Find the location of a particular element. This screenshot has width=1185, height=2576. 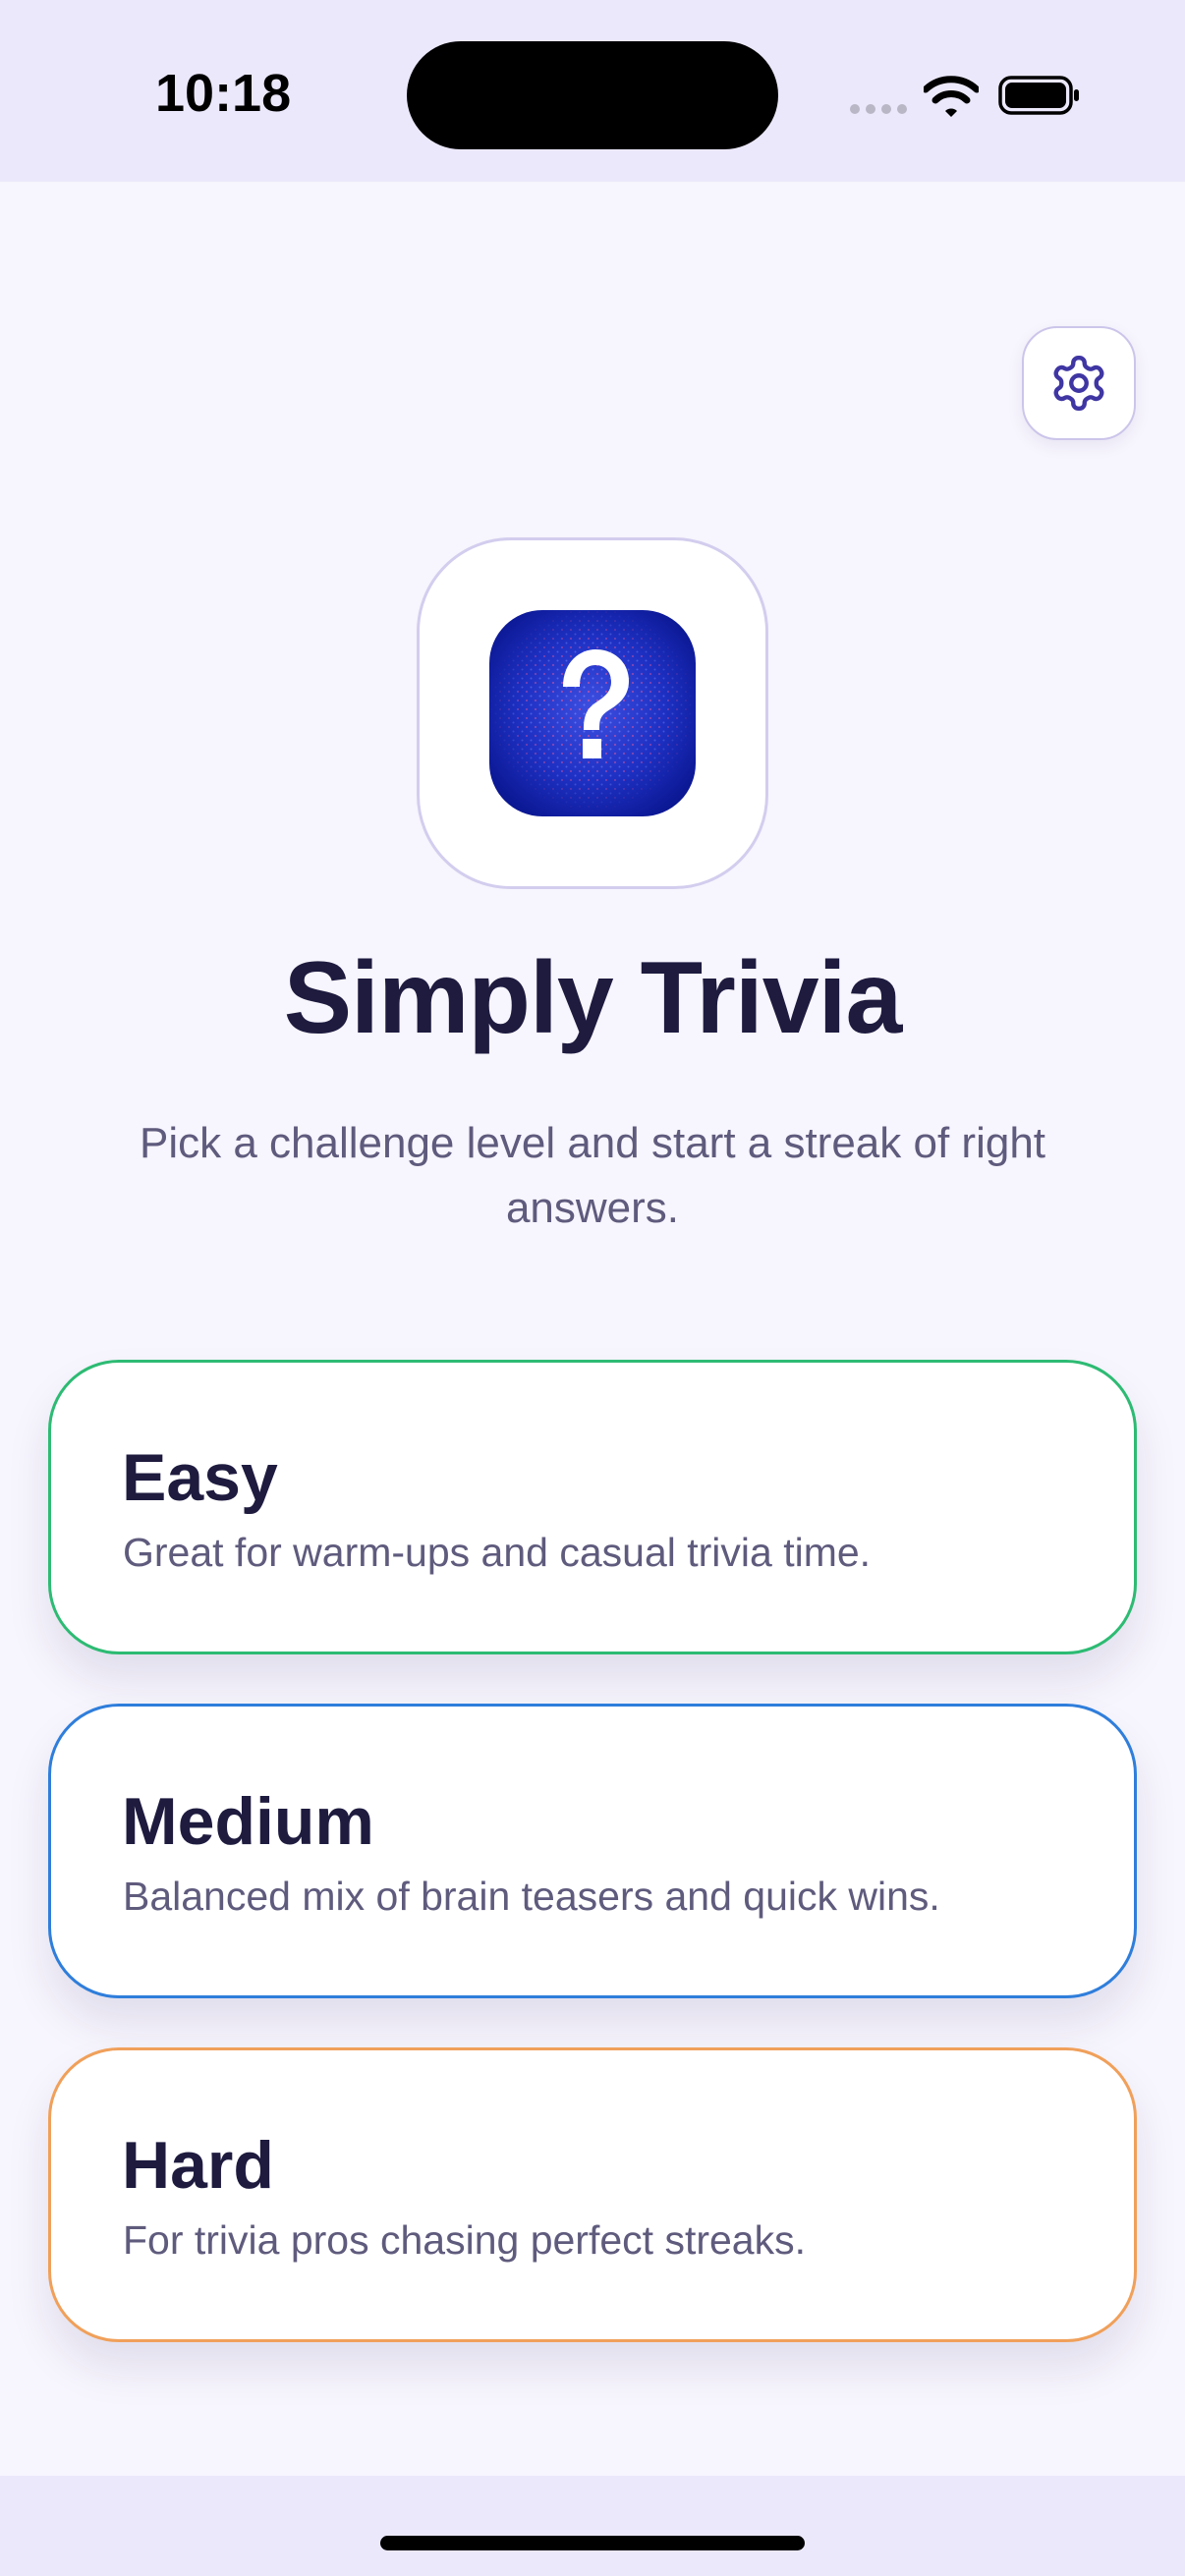

cellular-signal-icon is located at coordinates (879, 109).